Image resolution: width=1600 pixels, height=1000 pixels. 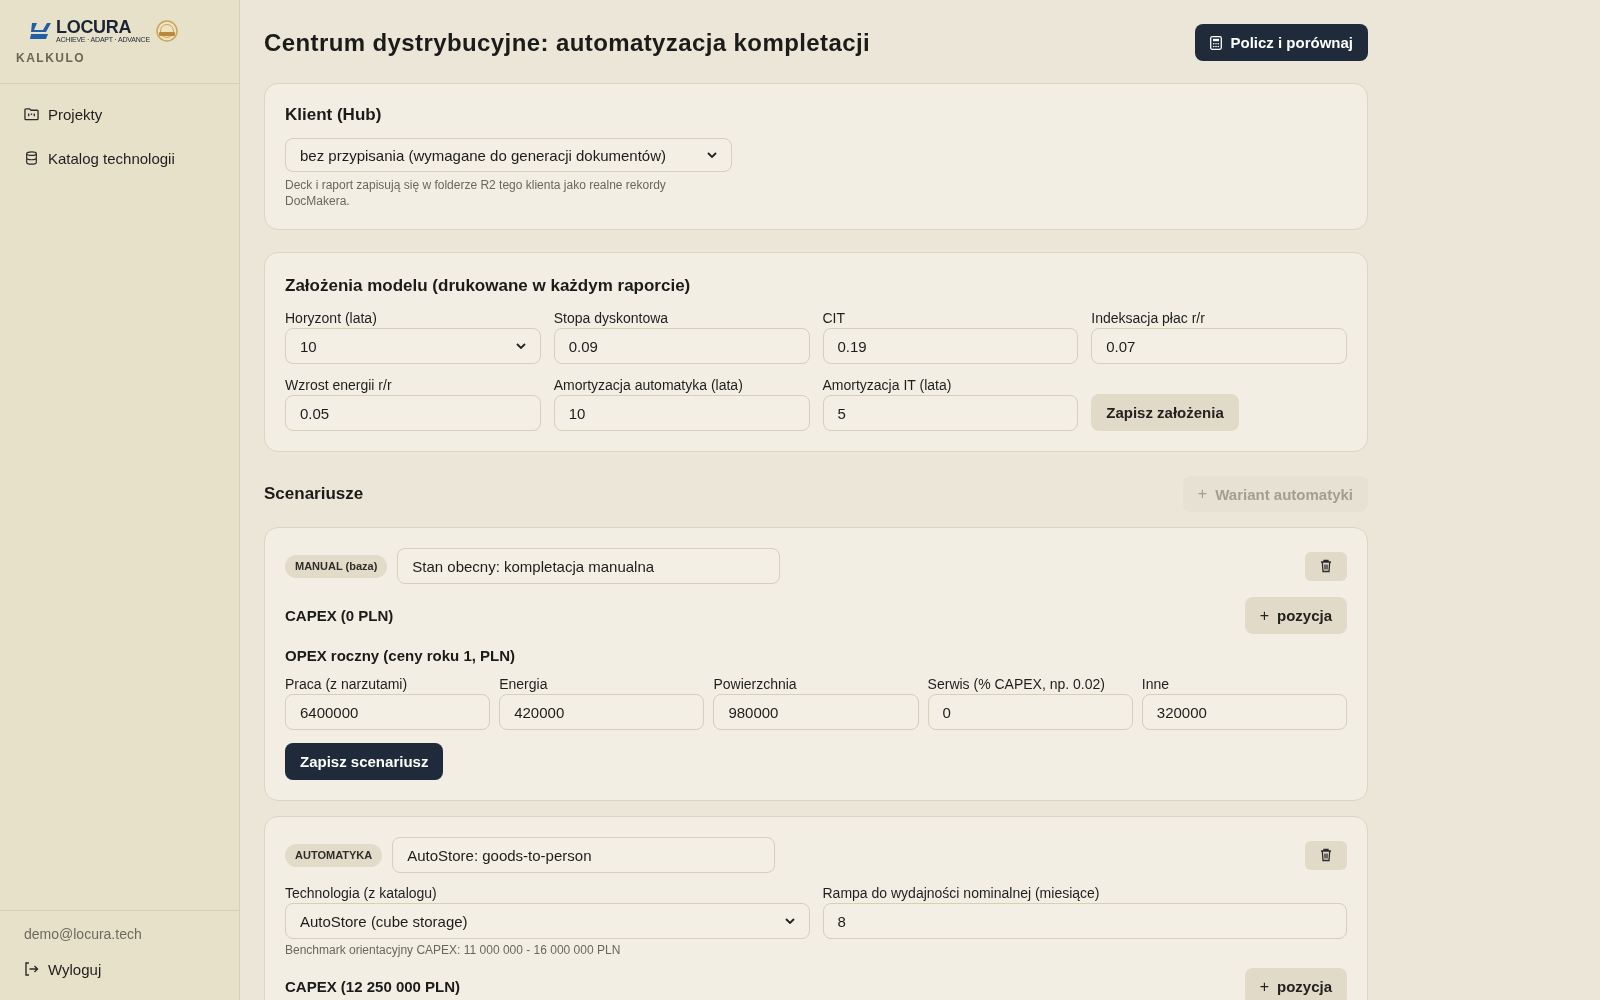 What do you see at coordinates (589, 566) in the screenshot?
I see `scenario-name-field: Stan obecny: kompletacja manualna` at bounding box center [589, 566].